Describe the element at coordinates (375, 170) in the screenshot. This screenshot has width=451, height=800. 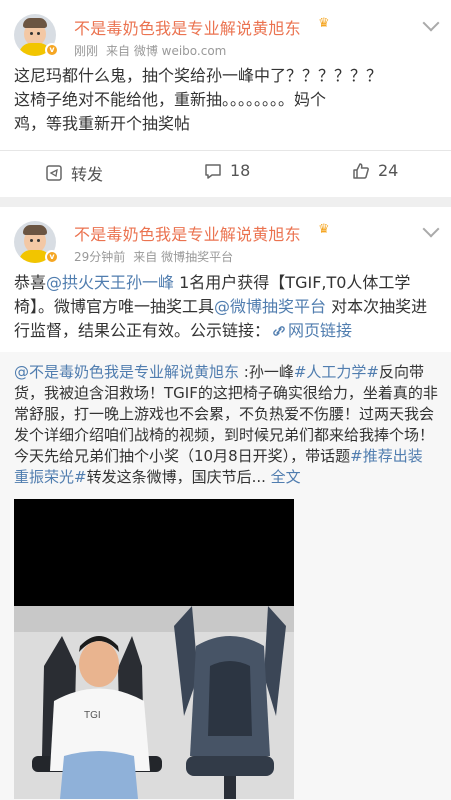
I see `like-button: 24` at that location.